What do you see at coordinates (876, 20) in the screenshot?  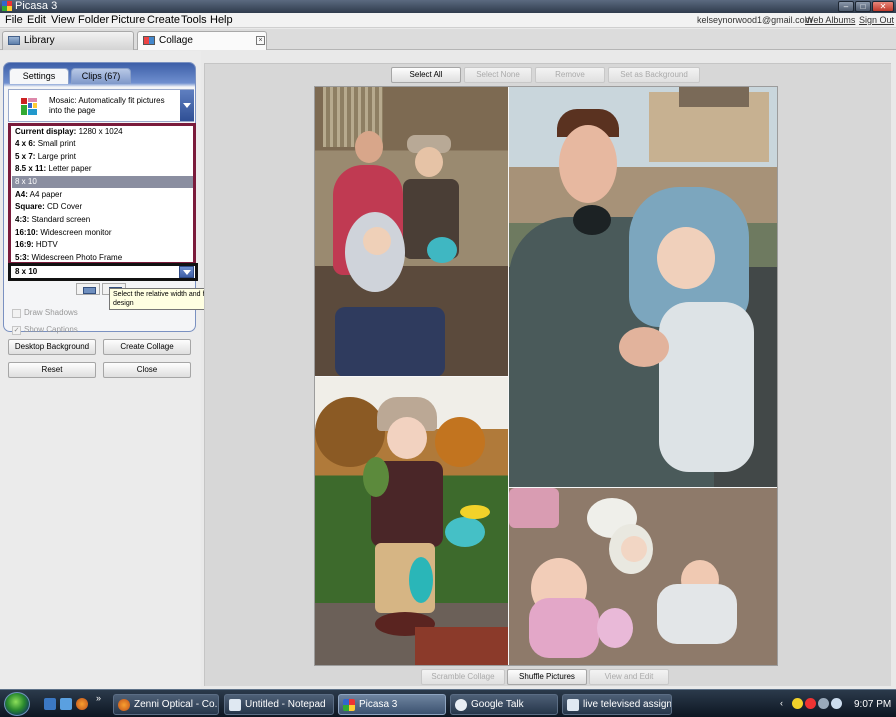 I see `sign-out-link: Sign Out` at bounding box center [876, 20].